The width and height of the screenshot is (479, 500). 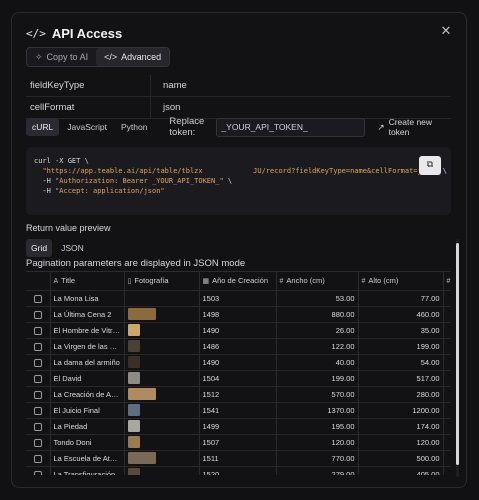 I want to click on tab-advanced: </> Advanced, so click(x=133, y=57).